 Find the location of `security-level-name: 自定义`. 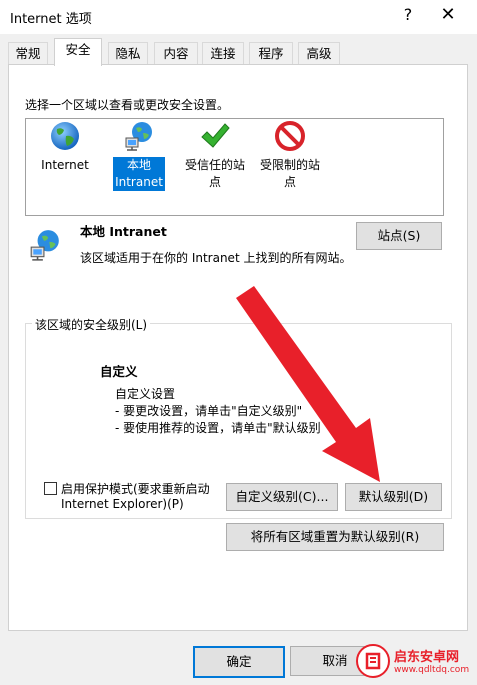

security-level-name: 自定义 is located at coordinates (119, 371).